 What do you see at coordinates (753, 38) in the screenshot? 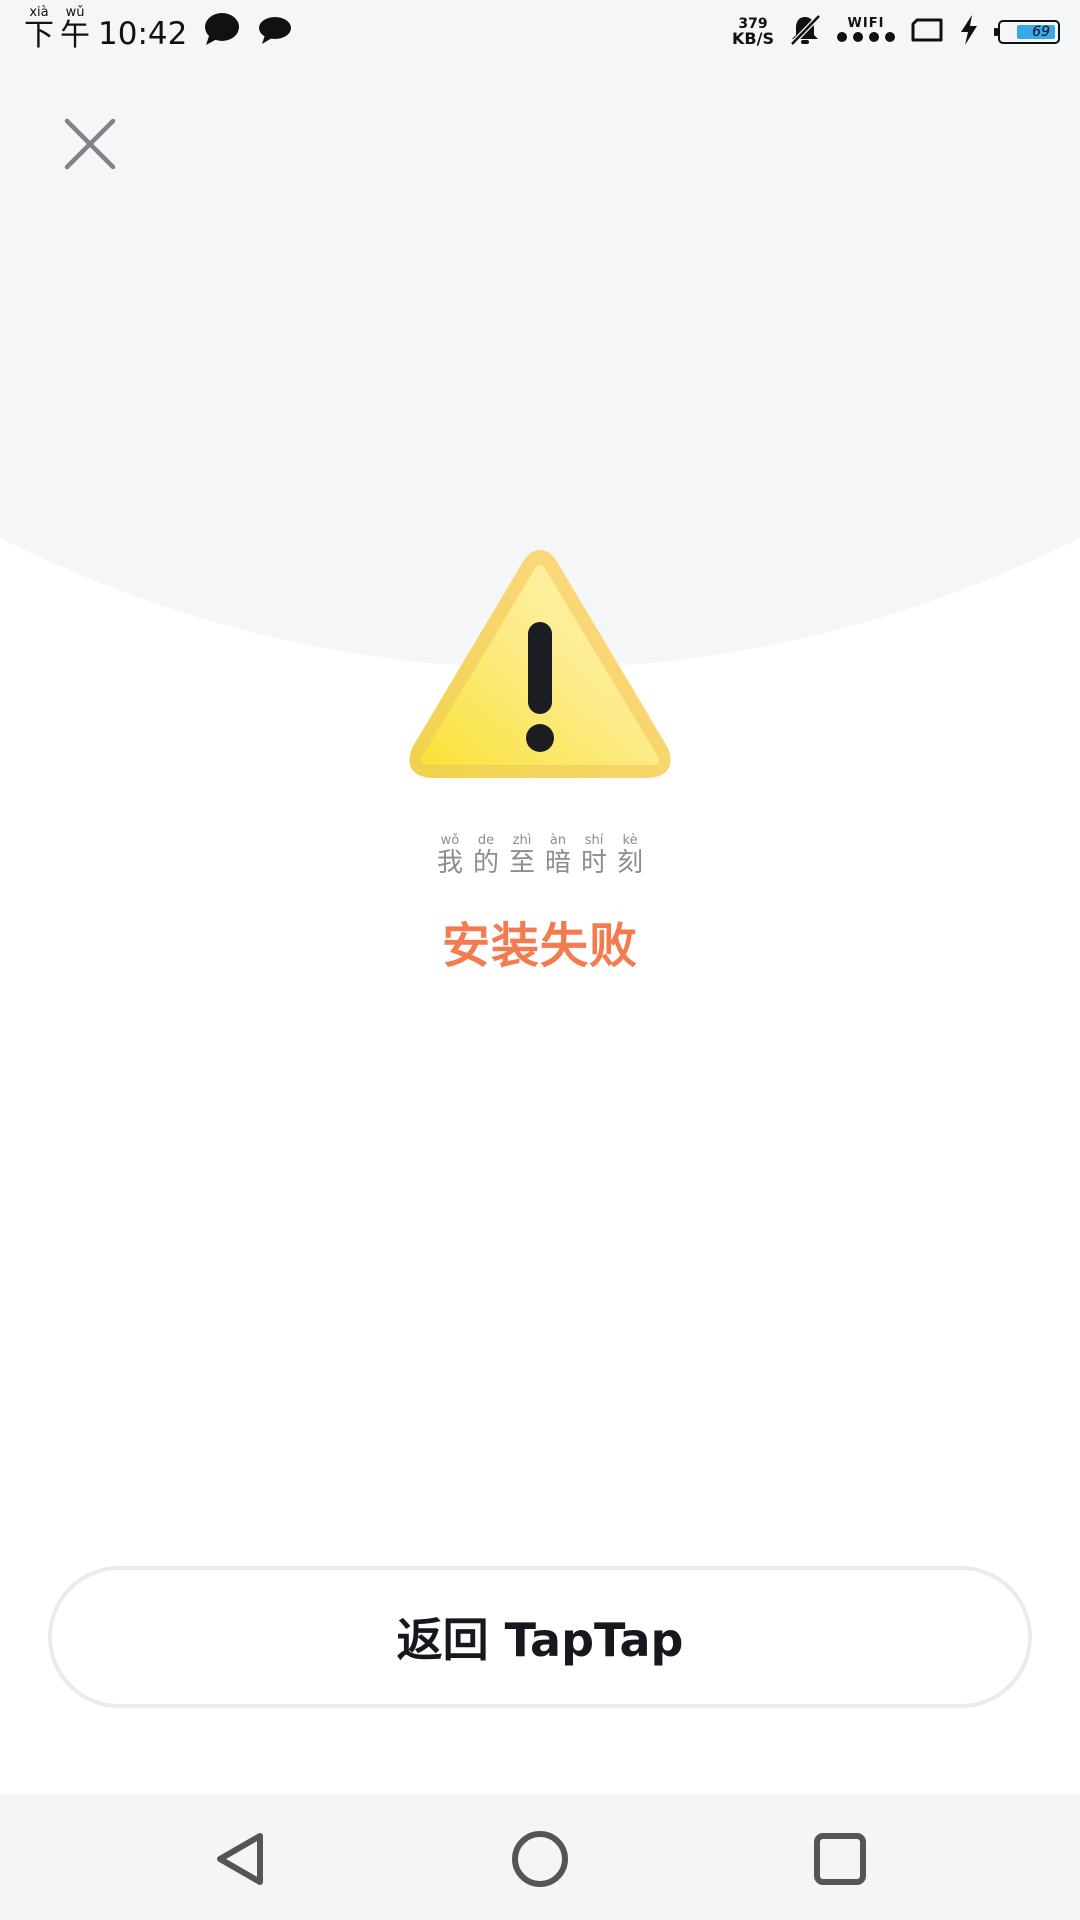
I see `net-speed-unit: KB/S` at bounding box center [753, 38].